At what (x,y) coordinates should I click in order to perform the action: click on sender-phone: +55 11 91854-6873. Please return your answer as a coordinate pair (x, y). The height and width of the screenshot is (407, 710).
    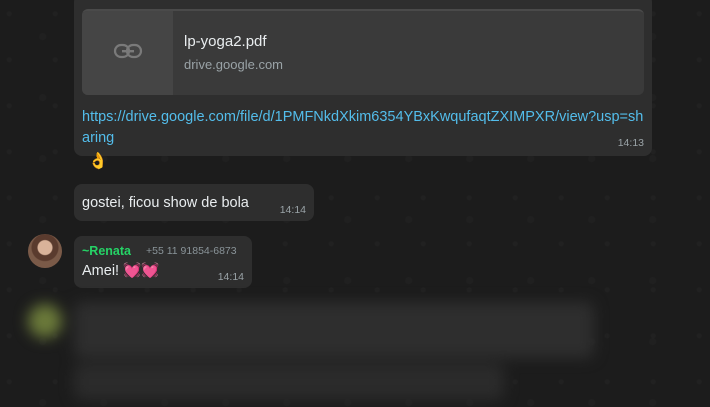
    Looking at the image, I should click on (191, 251).